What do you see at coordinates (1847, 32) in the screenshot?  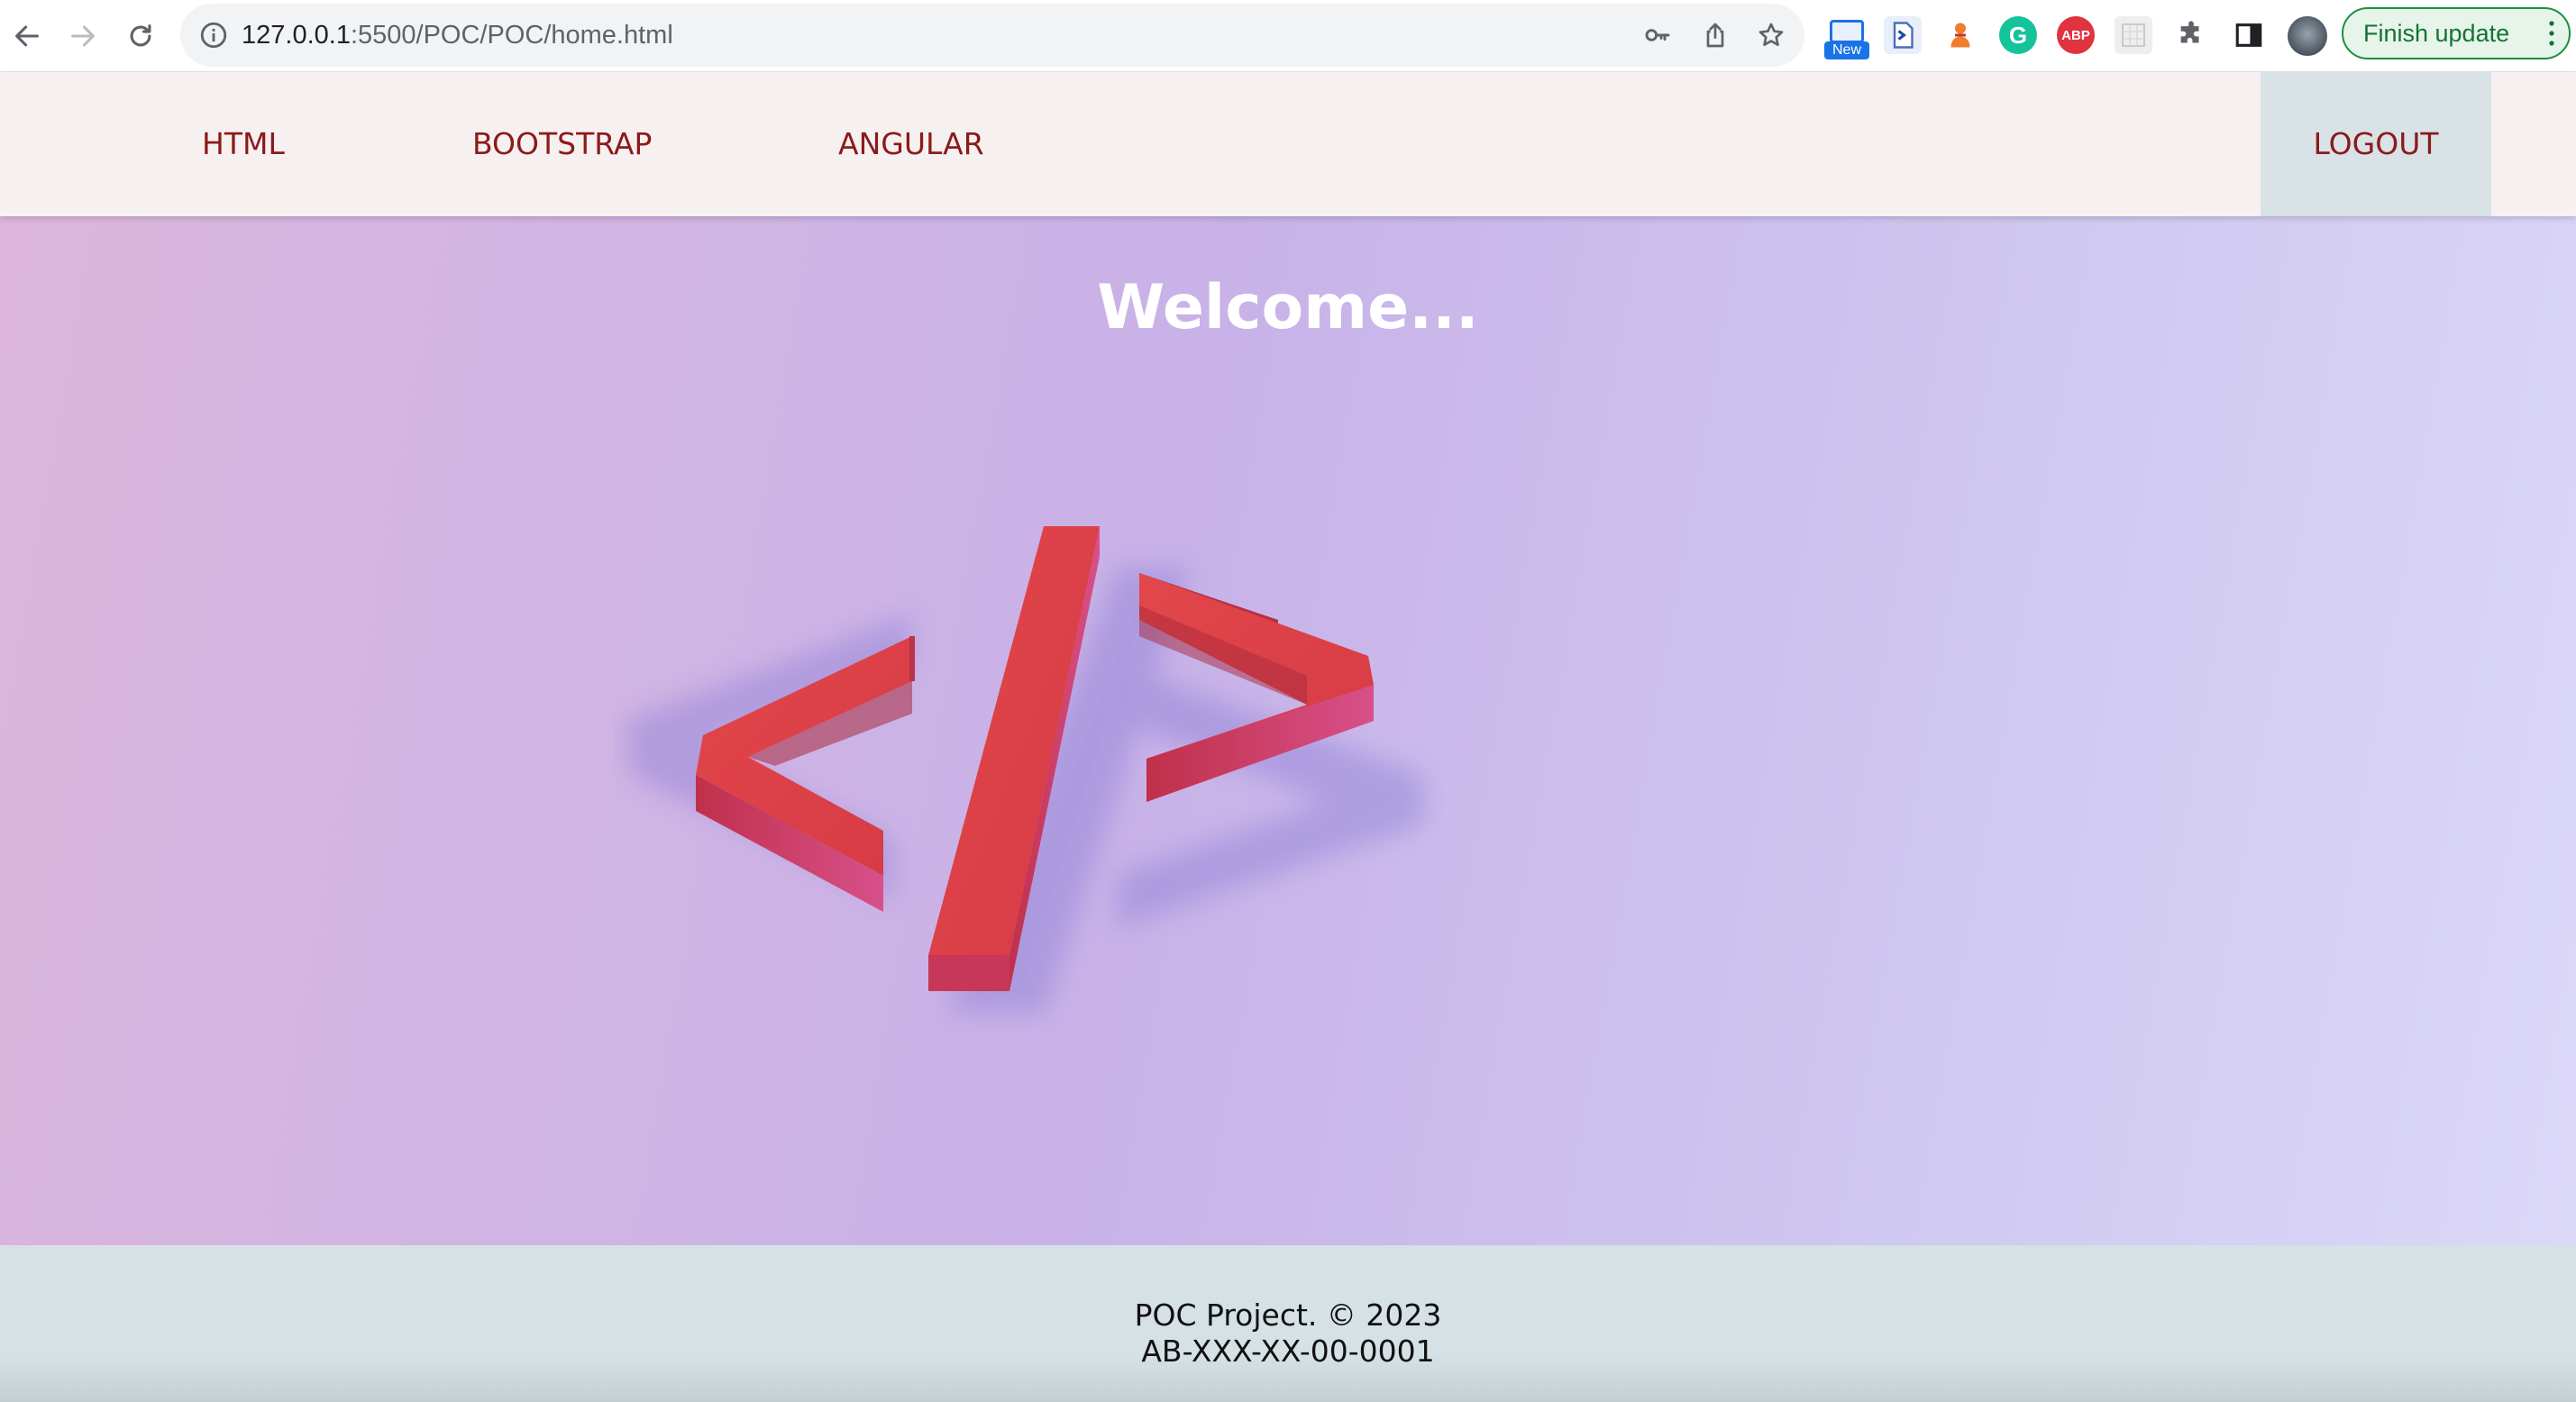 I see `screen-capture-icon` at bounding box center [1847, 32].